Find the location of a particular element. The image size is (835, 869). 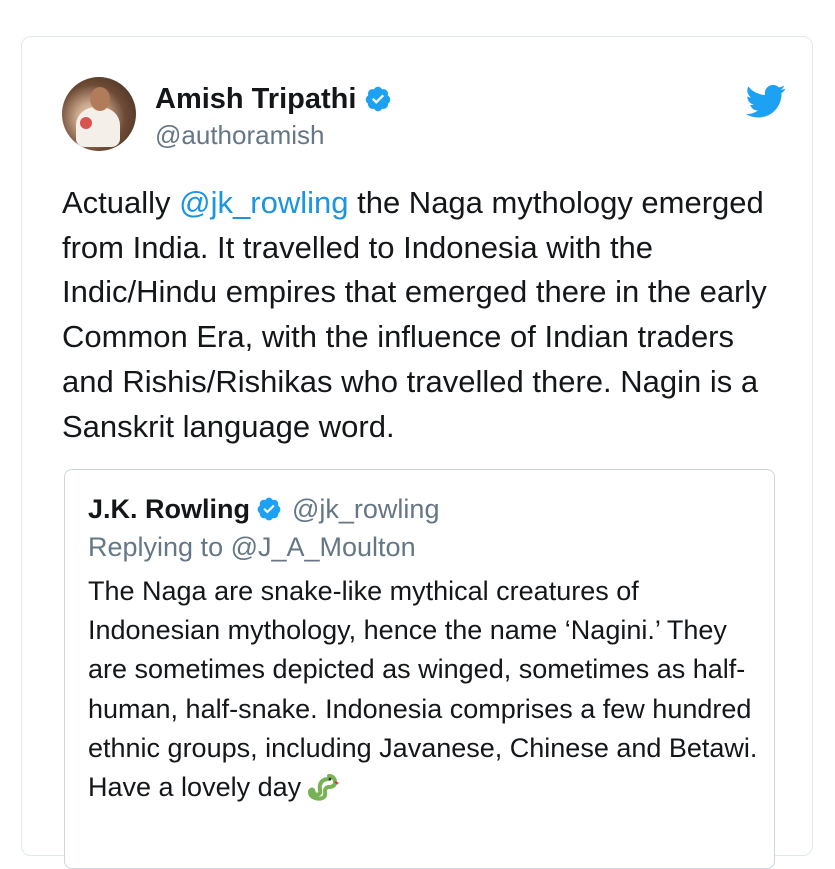

snake-emoji-icon is located at coordinates (323, 787).